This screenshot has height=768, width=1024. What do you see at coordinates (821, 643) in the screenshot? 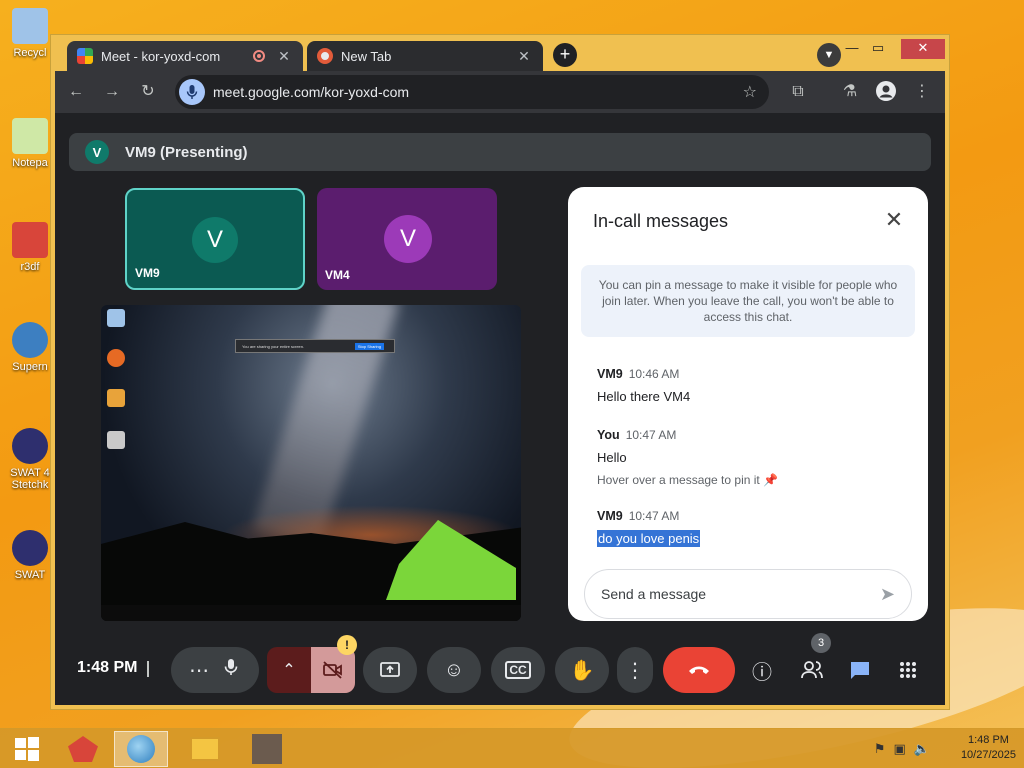
I see `participant-count-badge: 3` at bounding box center [821, 643].